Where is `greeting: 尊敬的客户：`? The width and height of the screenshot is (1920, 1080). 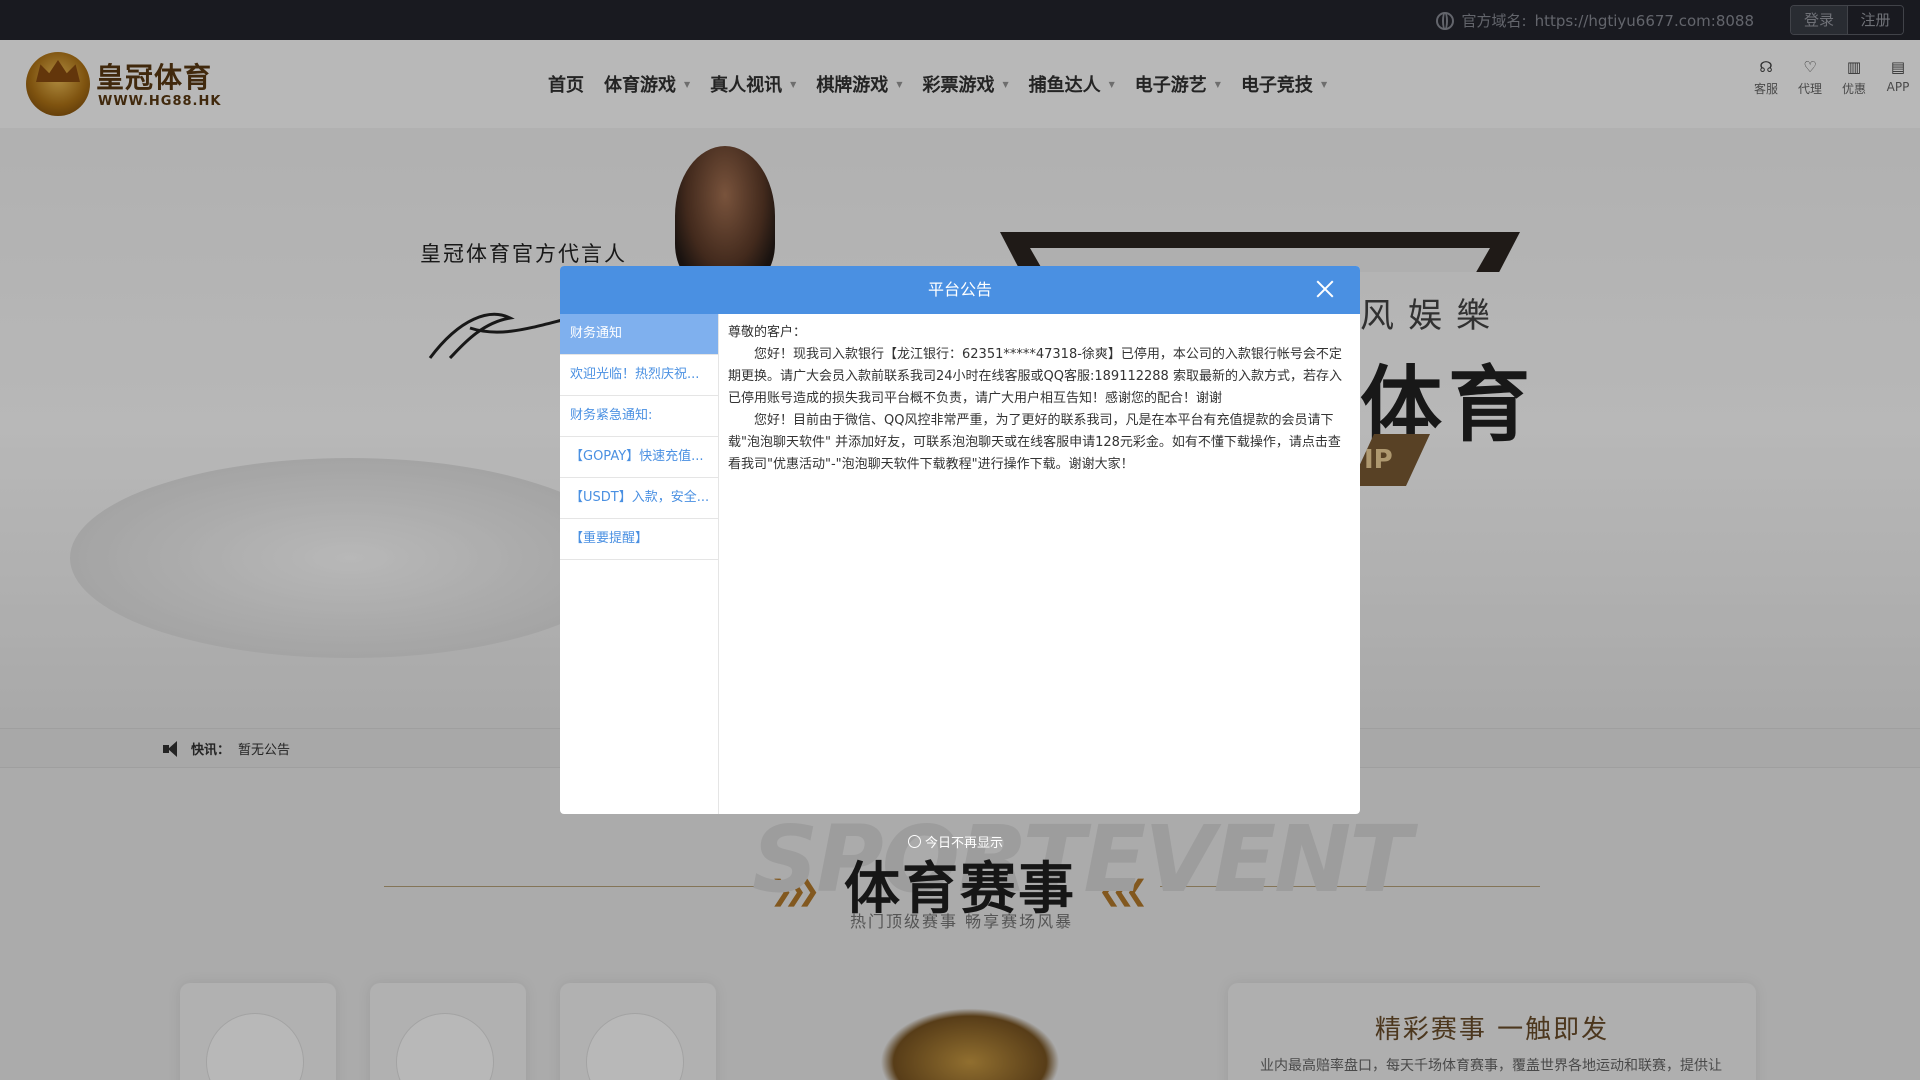 greeting: 尊敬的客户： is located at coordinates (767, 332).